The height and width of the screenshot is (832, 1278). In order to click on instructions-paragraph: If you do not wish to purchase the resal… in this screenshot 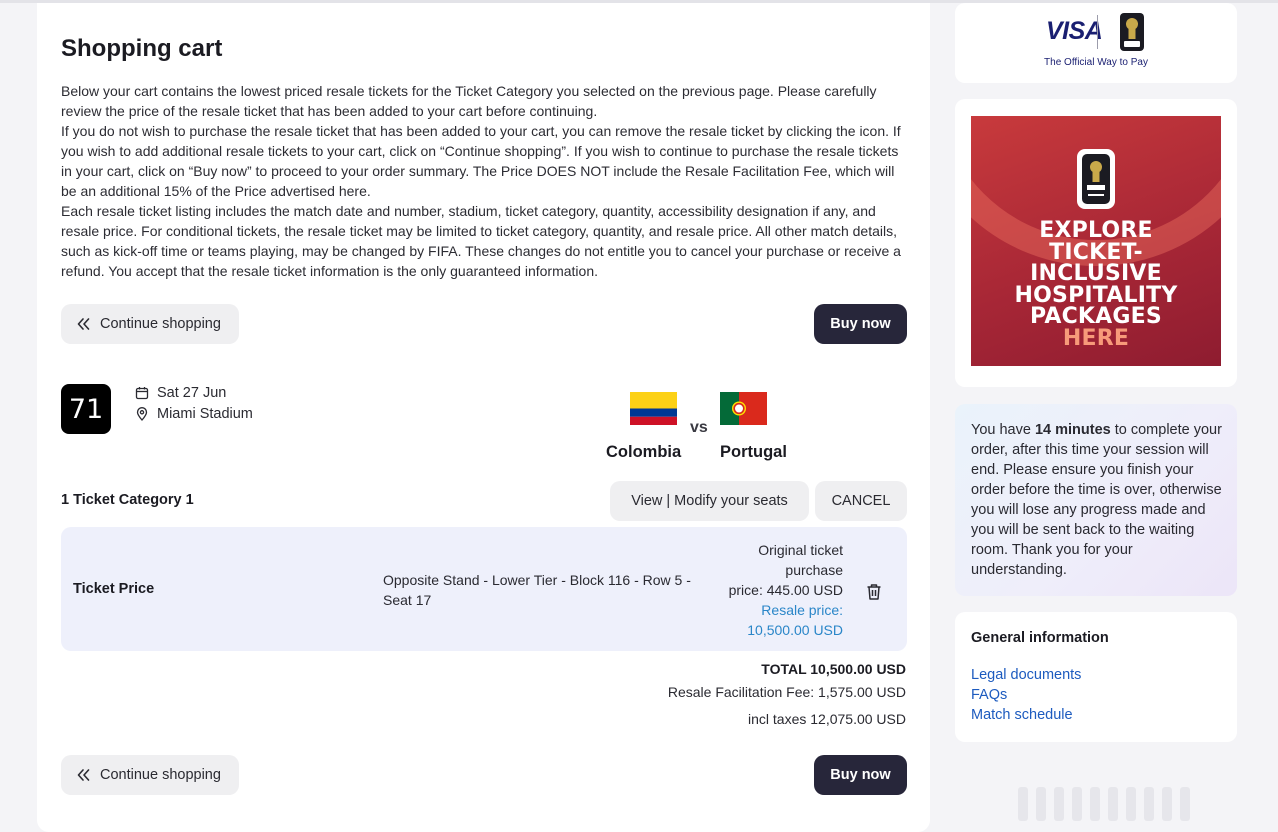, I will do `click(481, 161)`.